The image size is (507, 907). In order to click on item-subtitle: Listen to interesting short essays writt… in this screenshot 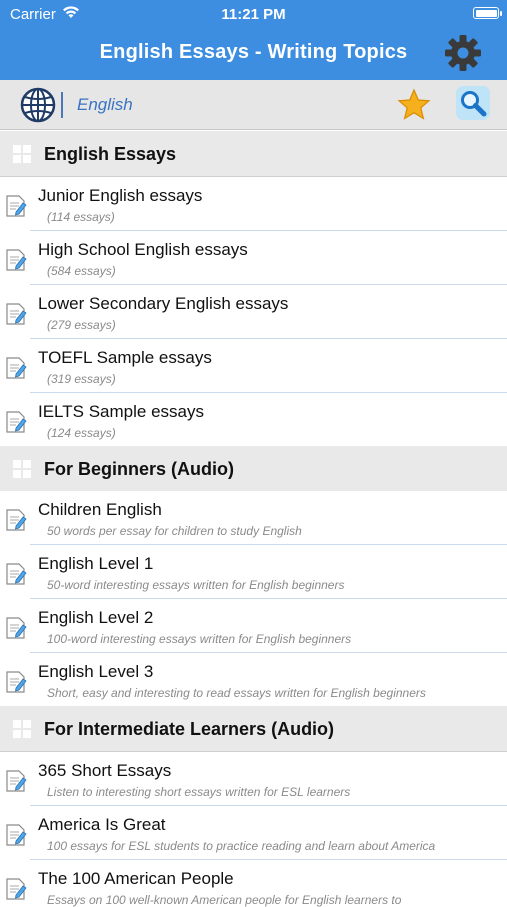, I will do `click(199, 792)`.